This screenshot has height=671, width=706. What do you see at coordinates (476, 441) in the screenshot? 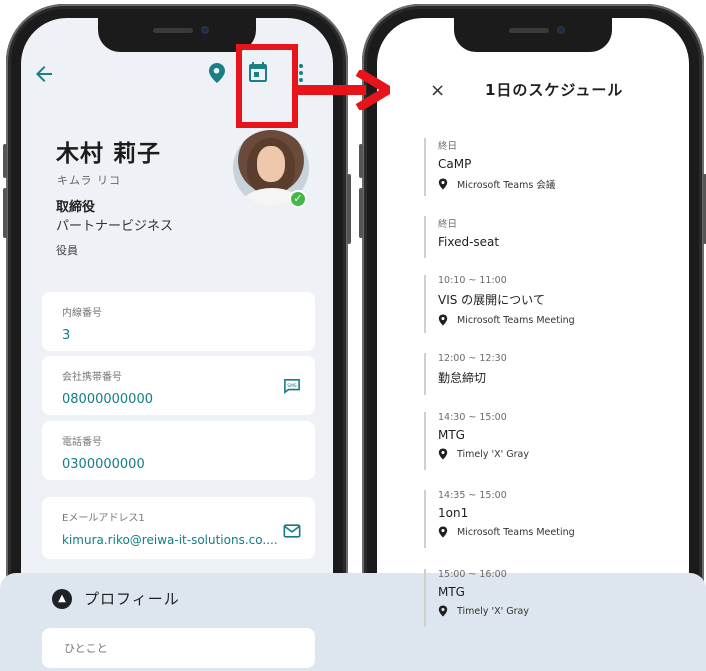
I see `schedule-event: 14:30 ~ 15:00 MTG Timely 'X' Gray` at bounding box center [476, 441].